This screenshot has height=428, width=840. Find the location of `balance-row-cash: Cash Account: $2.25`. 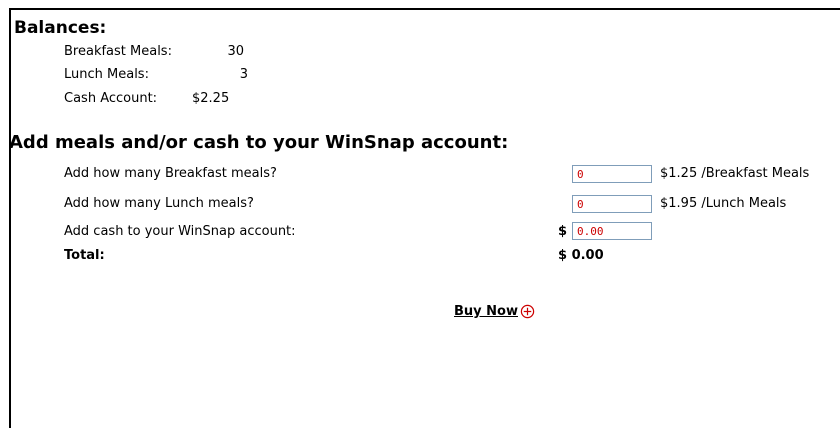

balance-row-cash: Cash Account: $2.25 is located at coordinates (146, 98).